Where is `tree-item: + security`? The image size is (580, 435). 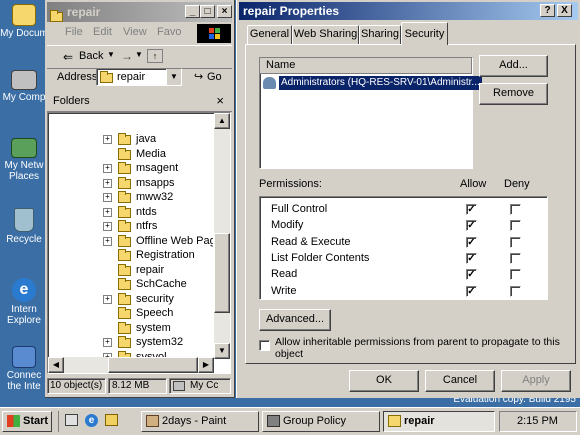 tree-item: + security is located at coordinates (128, 299).